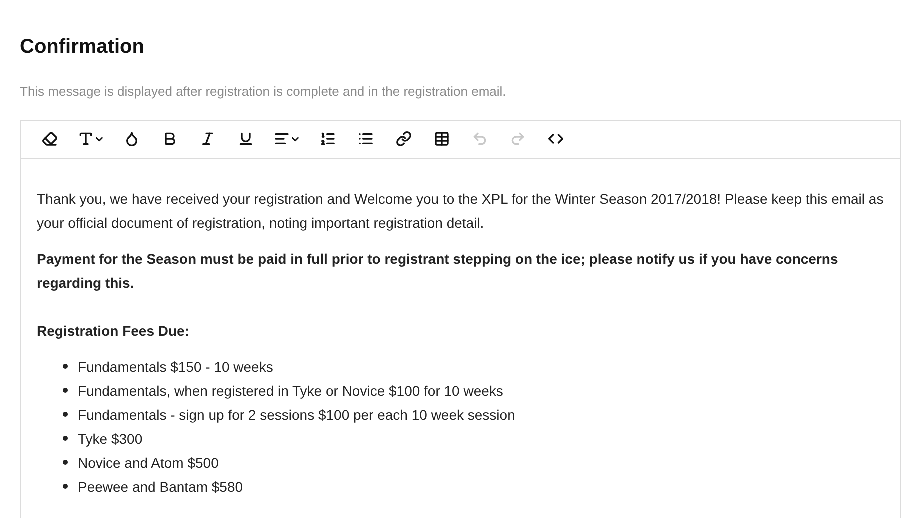 This screenshot has width=921, height=518. I want to click on undo-icon, so click(480, 139).